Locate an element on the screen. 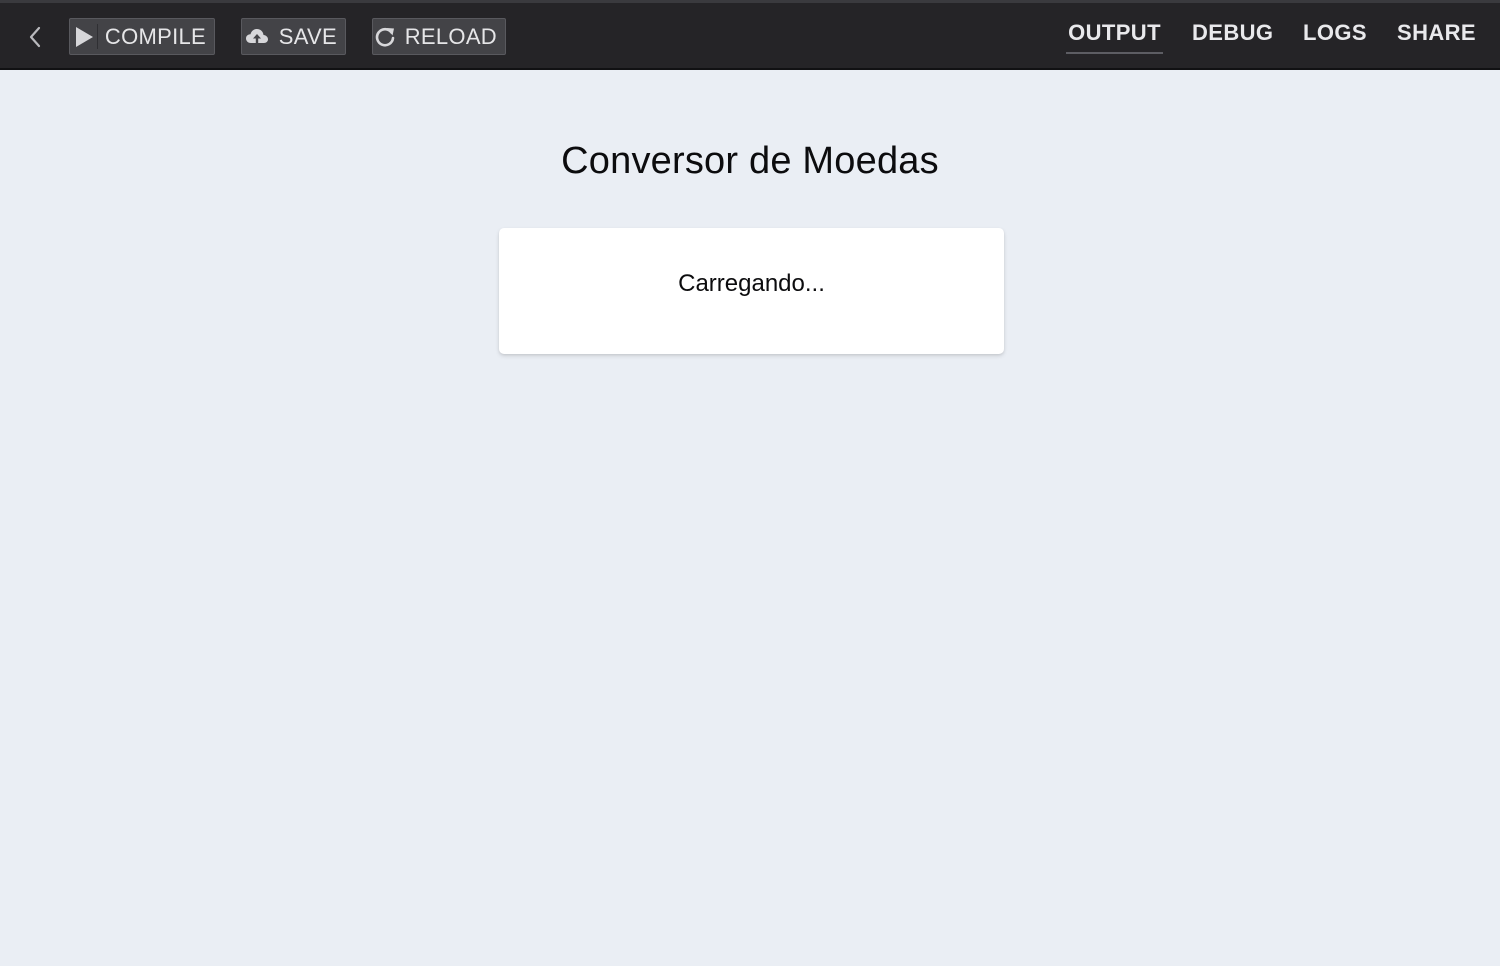  output-tabs: OUTPUT DEBUG LOGS SHARE is located at coordinates (750, 37).